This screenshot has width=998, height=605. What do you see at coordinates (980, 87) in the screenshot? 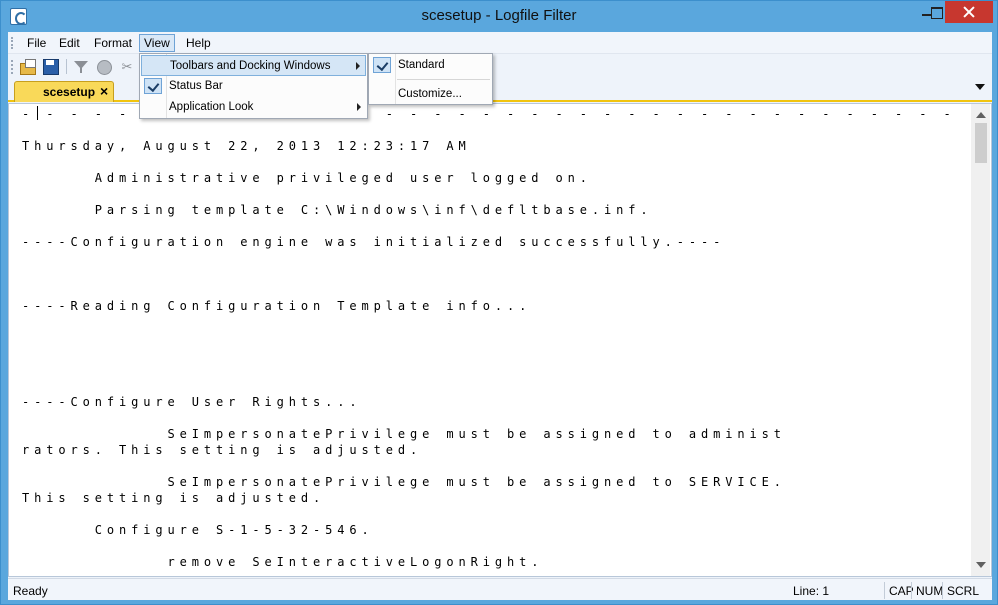
I see `tab-list-dropdown-icon` at bounding box center [980, 87].